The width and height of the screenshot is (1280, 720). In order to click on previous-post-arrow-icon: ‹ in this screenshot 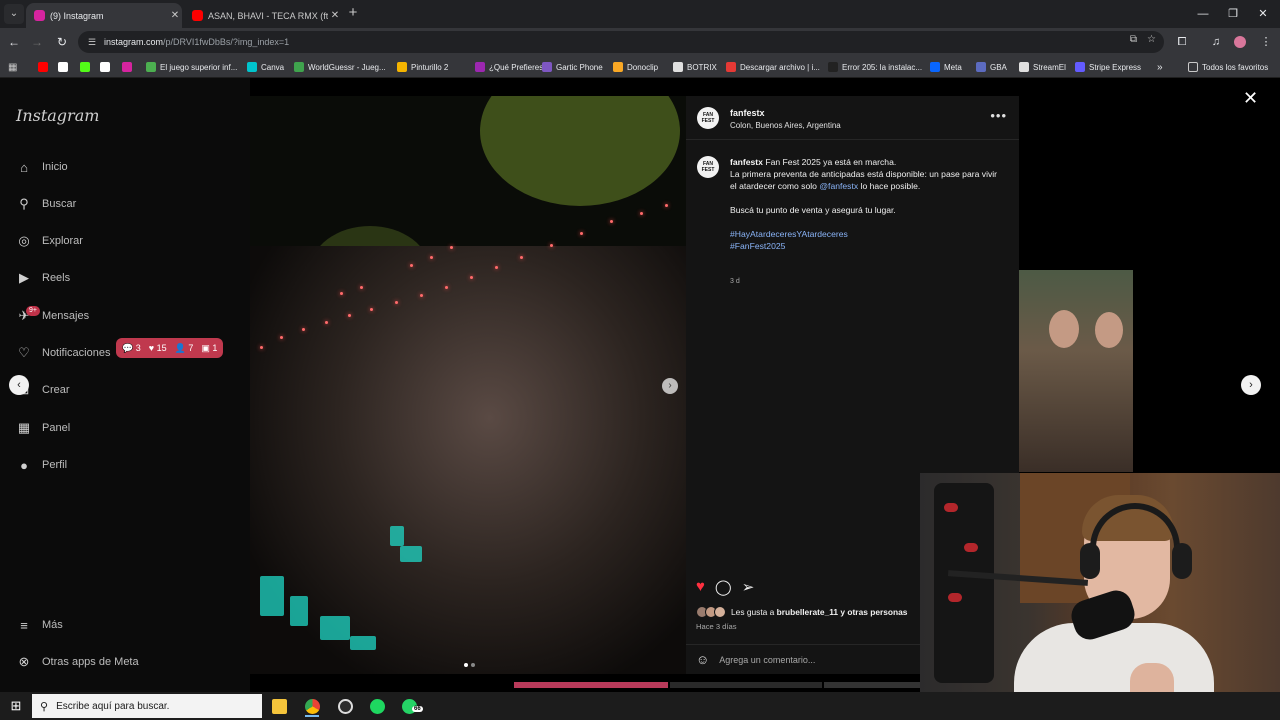, I will do `click(19, 385)`.